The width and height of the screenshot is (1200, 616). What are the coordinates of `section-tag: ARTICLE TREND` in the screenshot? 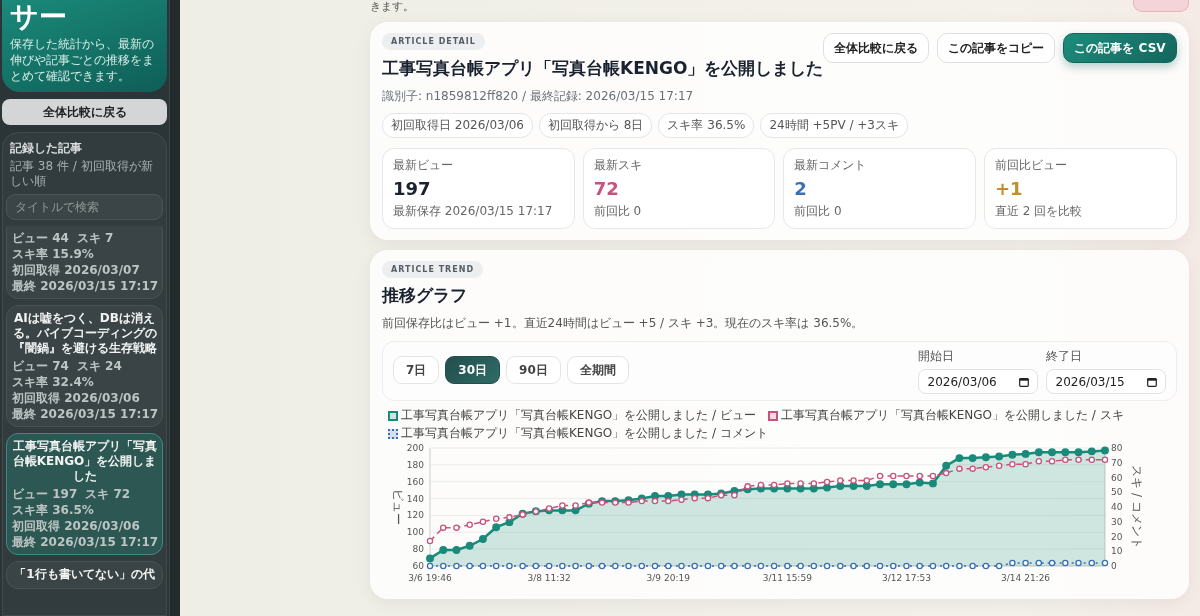 It's located at (433, 269).